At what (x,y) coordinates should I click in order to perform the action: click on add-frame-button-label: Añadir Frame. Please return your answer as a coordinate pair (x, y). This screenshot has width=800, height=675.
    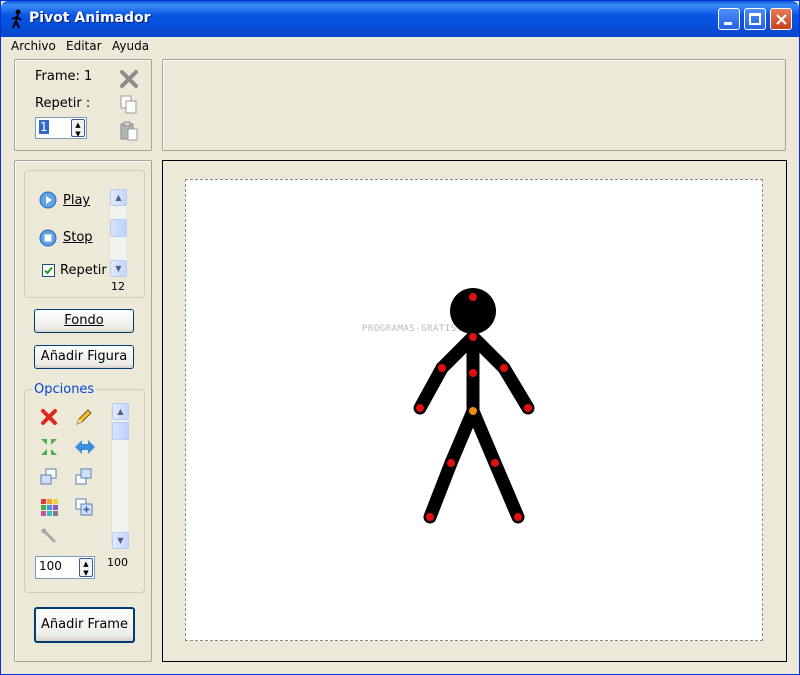
    Looking at the image, I should click on (84, 624).